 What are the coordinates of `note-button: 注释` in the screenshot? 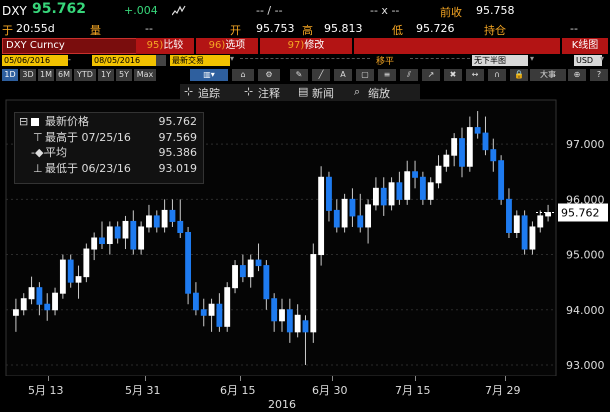 It's located at (269, 93).